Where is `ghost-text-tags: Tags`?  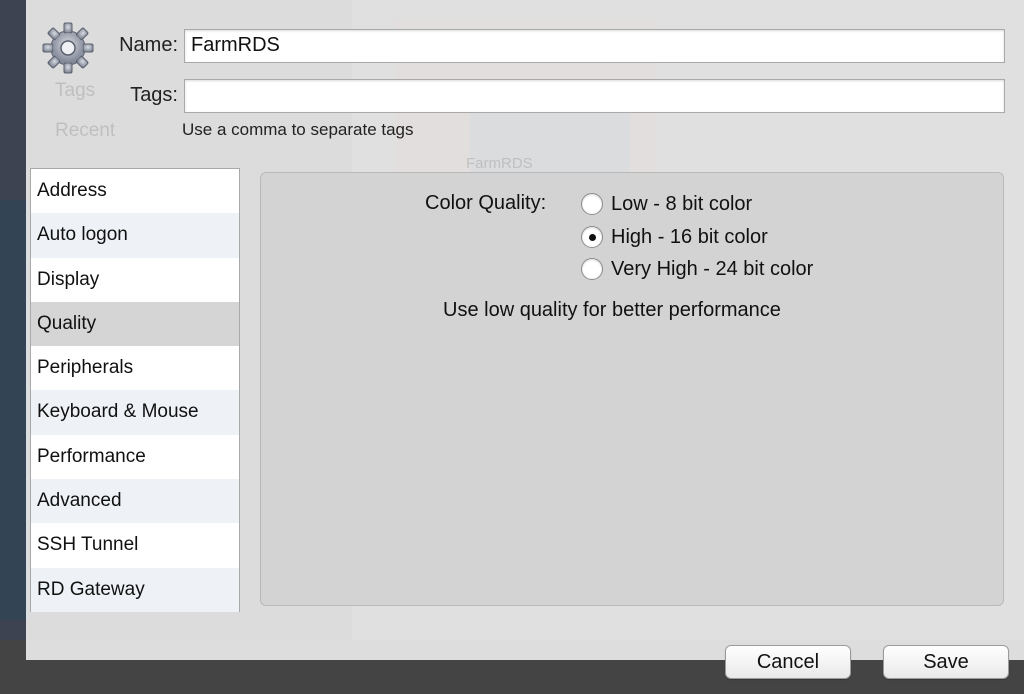 ghost-text-tags: Tags is located at coordinates (75, 90).